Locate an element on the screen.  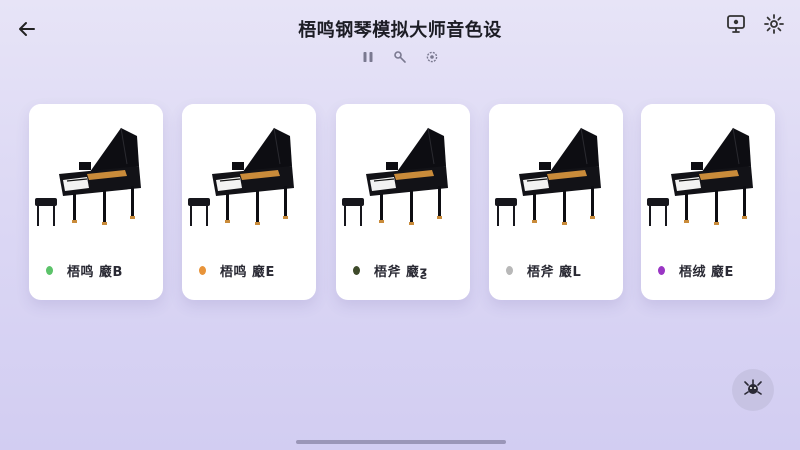
piano-card: 梧斧 黀L is located at coordinates (556, 202).